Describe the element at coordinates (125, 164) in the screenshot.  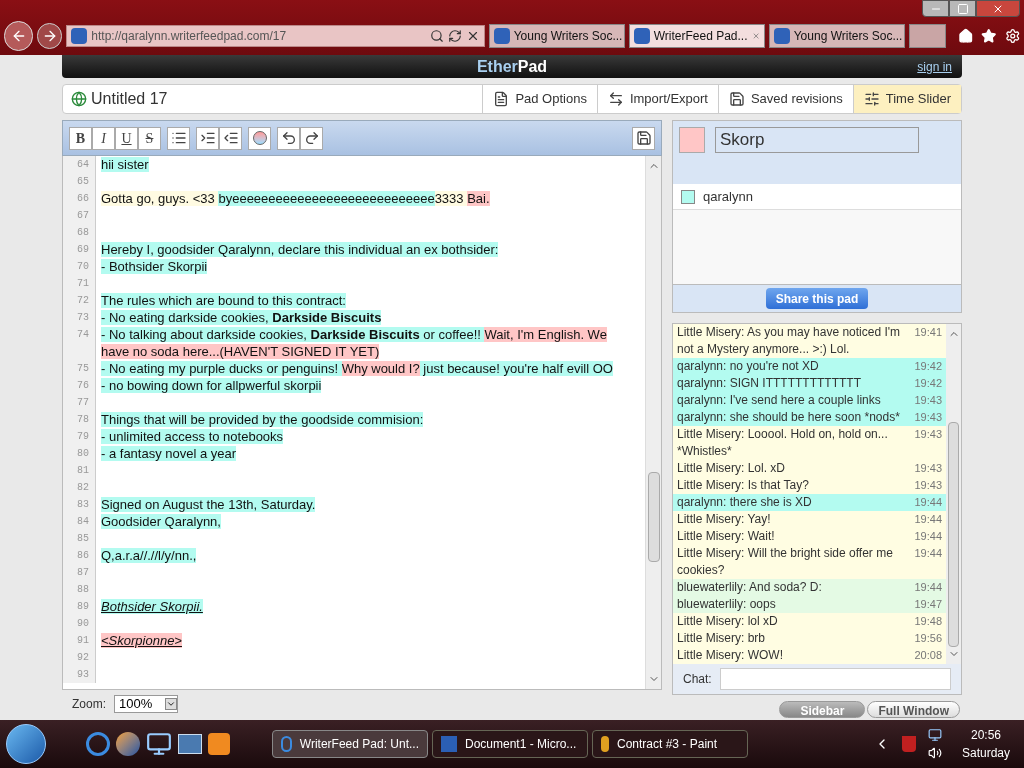
I see `pad-text: hii sister` at that location.